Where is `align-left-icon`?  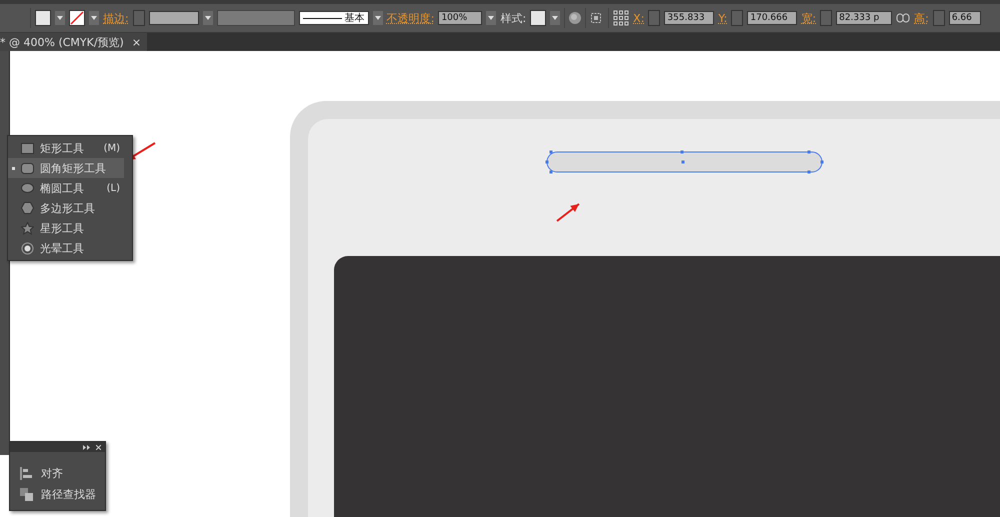 align-left-icon is located at coordinates (26, 473).